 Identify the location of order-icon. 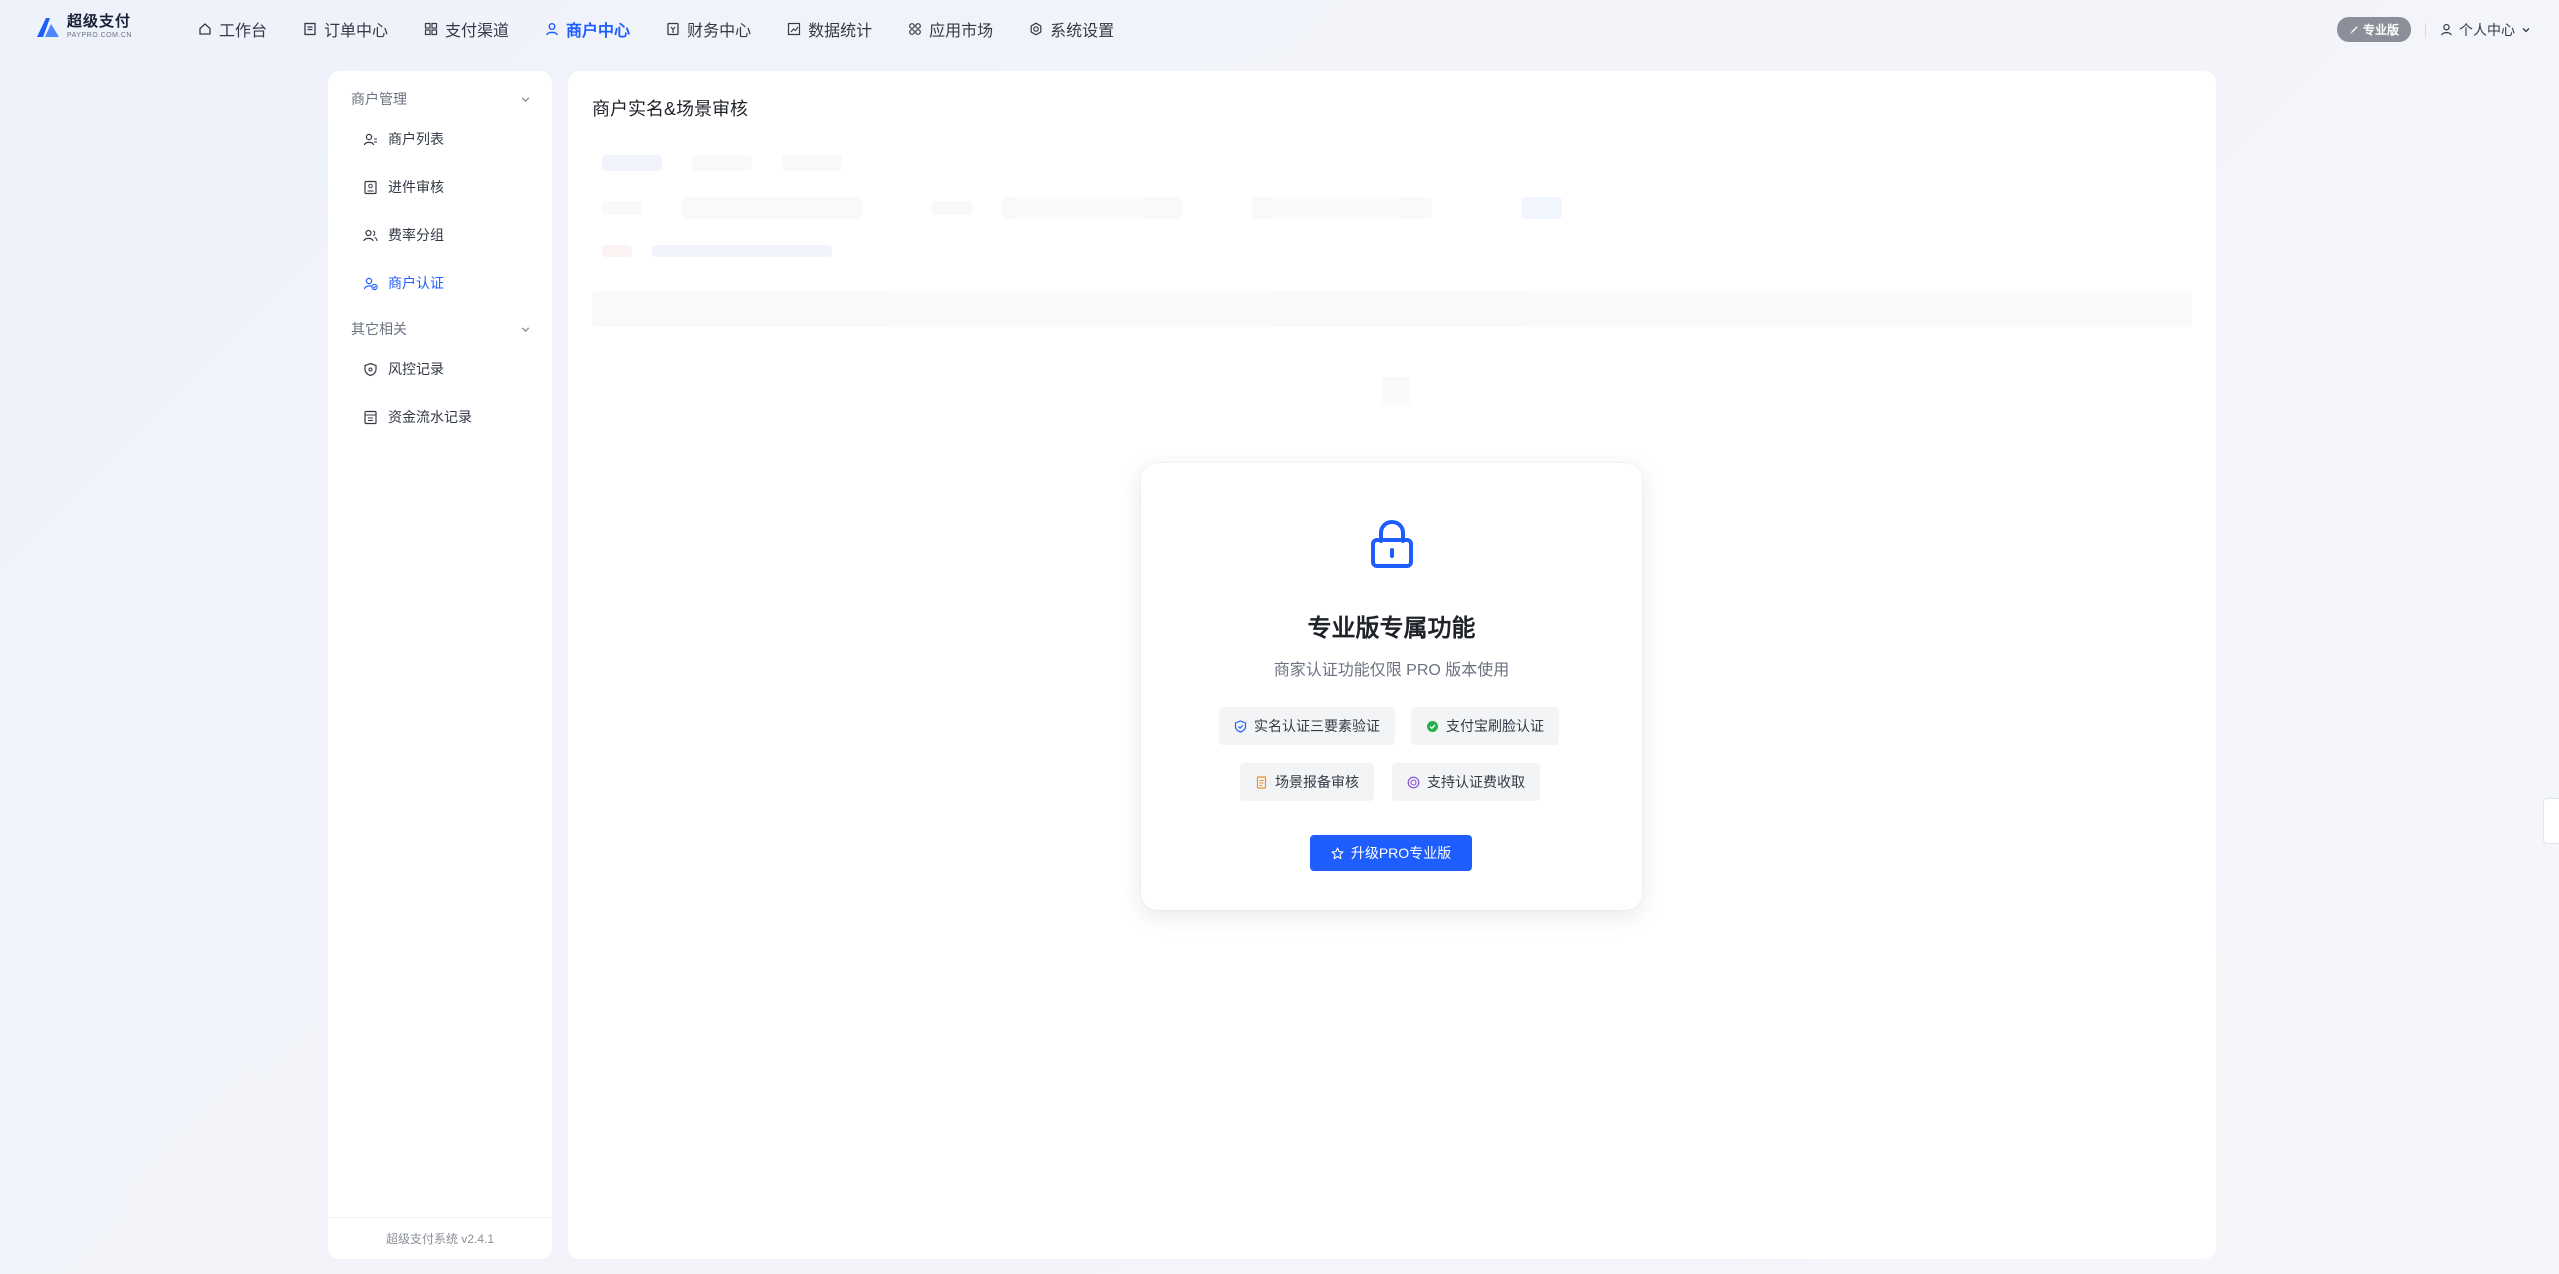
(310, 29).